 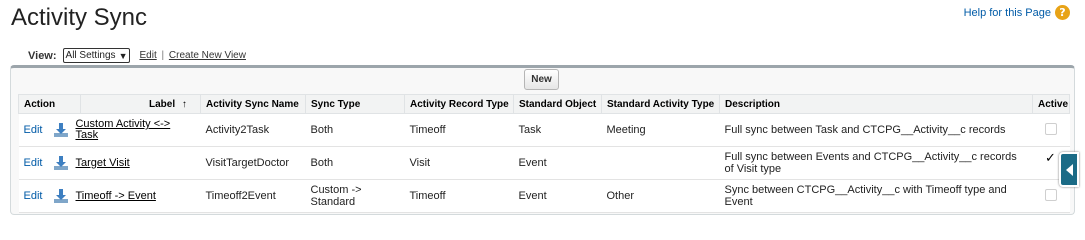 I want to click on header-std-object: Standard Object, so click(x=557, y=104).